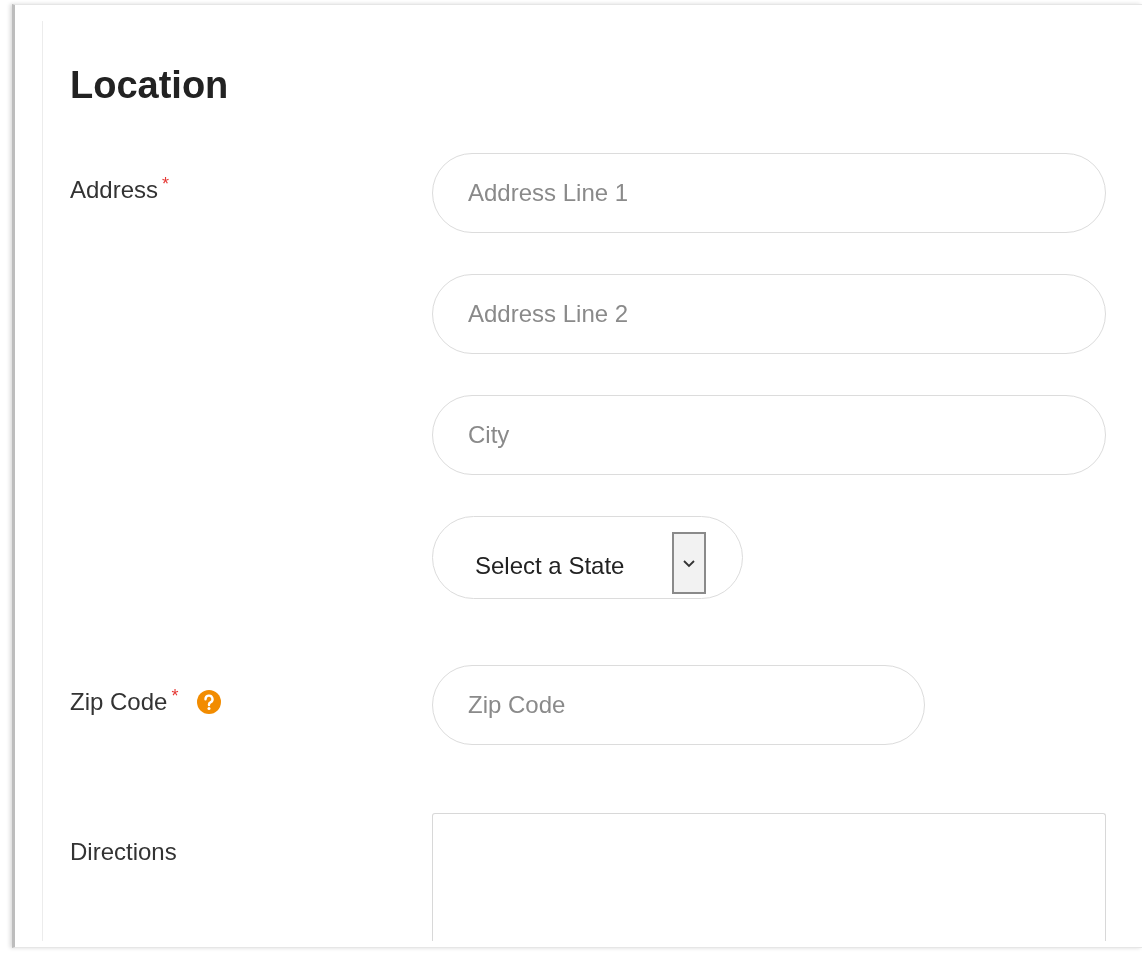 The height and width of the screenshot is (953, 1142). I want to click on section-title: Location, so click(150, 85).